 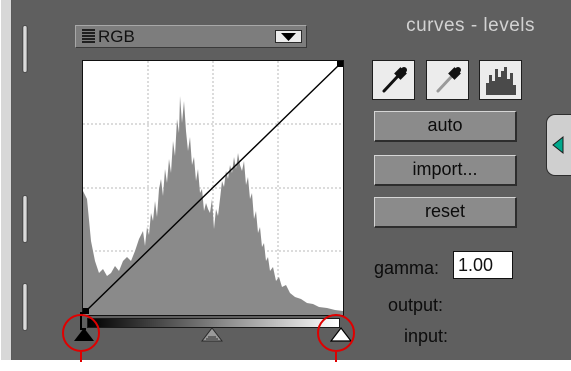 What do you see at coordinates (116, 36) in the screenshot?
I see `channel-value: RGB` at bounding box center [116, 36].